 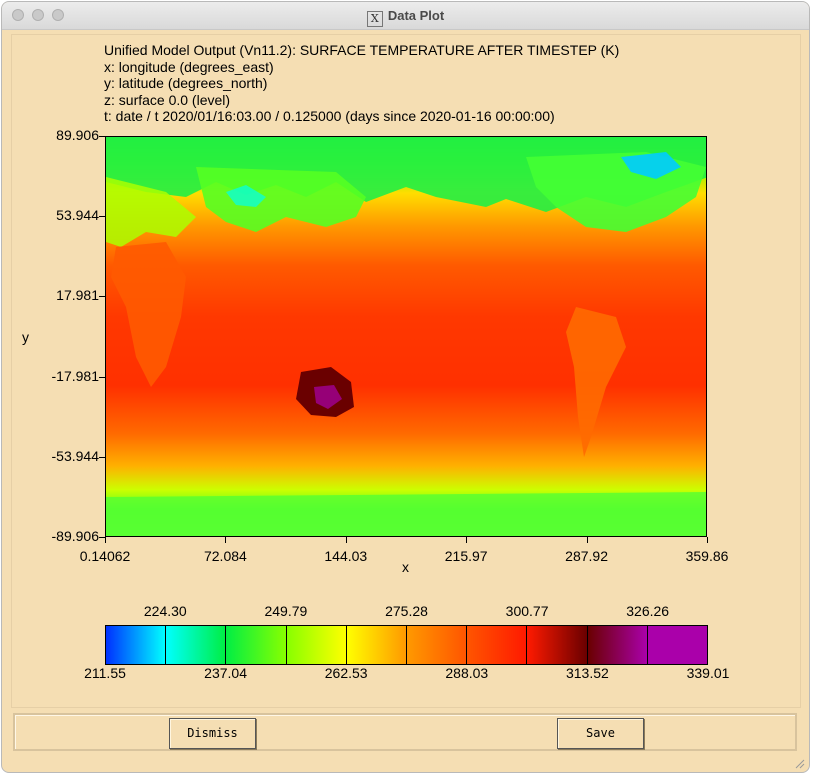 What do you see at coordinates (189, 66) in the screenshot?
I see `x-axis-description: x: longitude (degrees_east)` at bounding box center [189, 66].